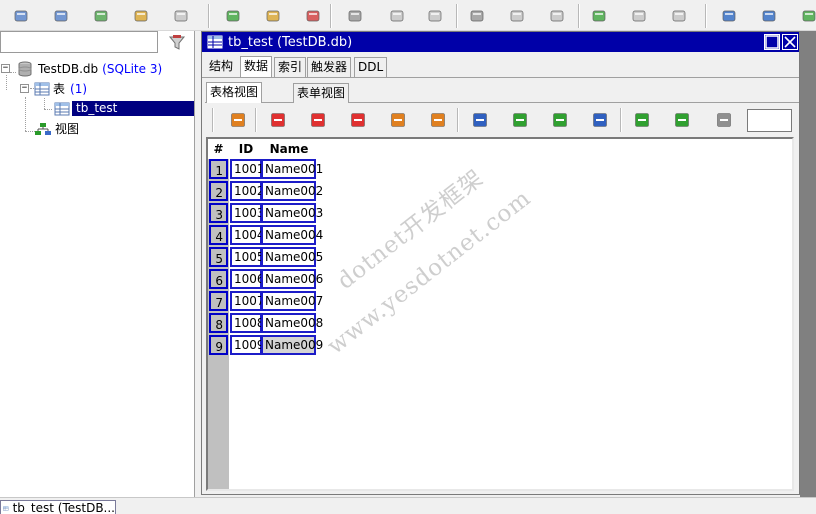  Describe the element at coordinates (321, 93) in the screenshot. I see `tab-form-view: 表单视图` at that location.